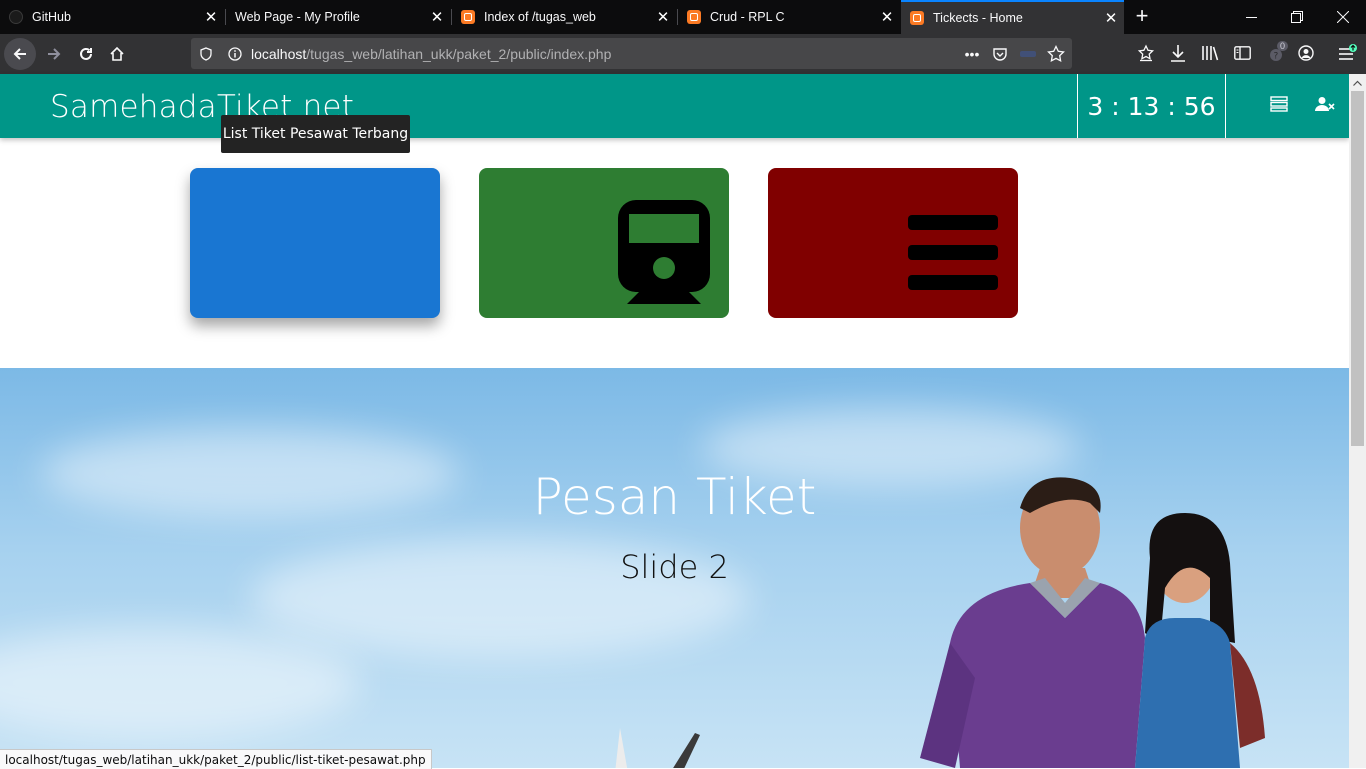  Describe the element at coordinates (972, 54) in the screenshot. I see `more-actions-icon: •••` at that location.